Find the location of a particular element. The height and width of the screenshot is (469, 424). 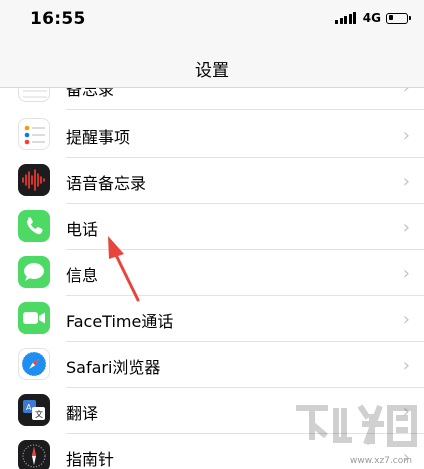

translate-icon: A 文 is located at coordinates (34, 410).